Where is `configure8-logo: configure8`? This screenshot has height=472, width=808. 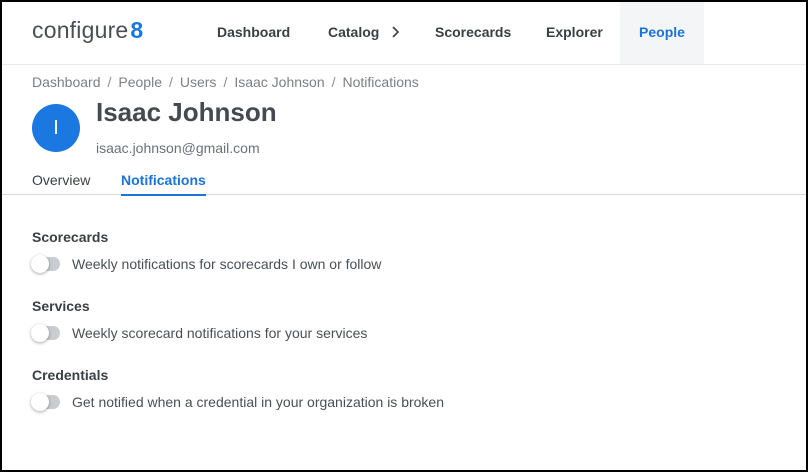 configure8-logo: configure8 is located at coordinates (87, 30).